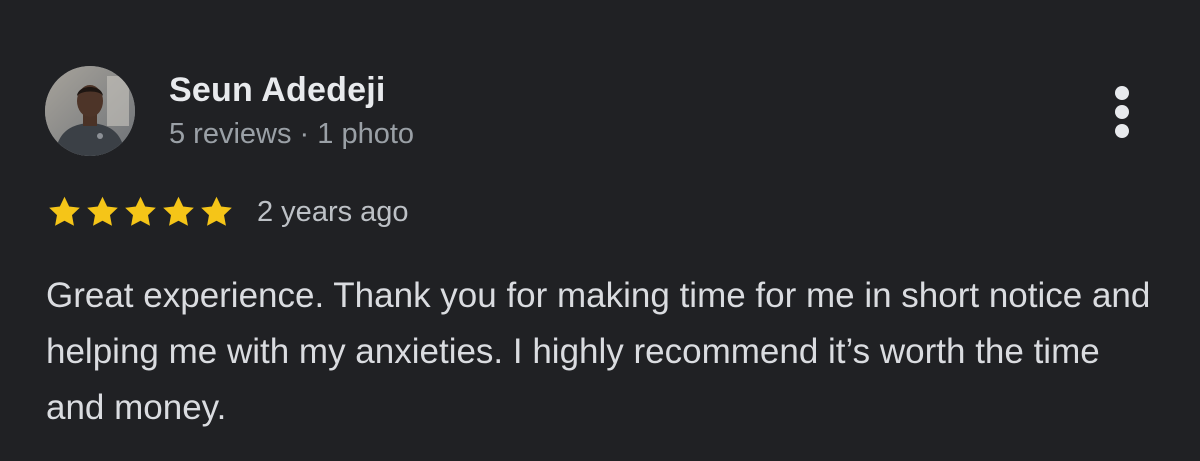 The width and height of the screenshot is (1200, 461). What do you see at coordinates (333, 211) in the screenshot?
I see `review-date: 2 years ago` at bounding box center [333, 211].